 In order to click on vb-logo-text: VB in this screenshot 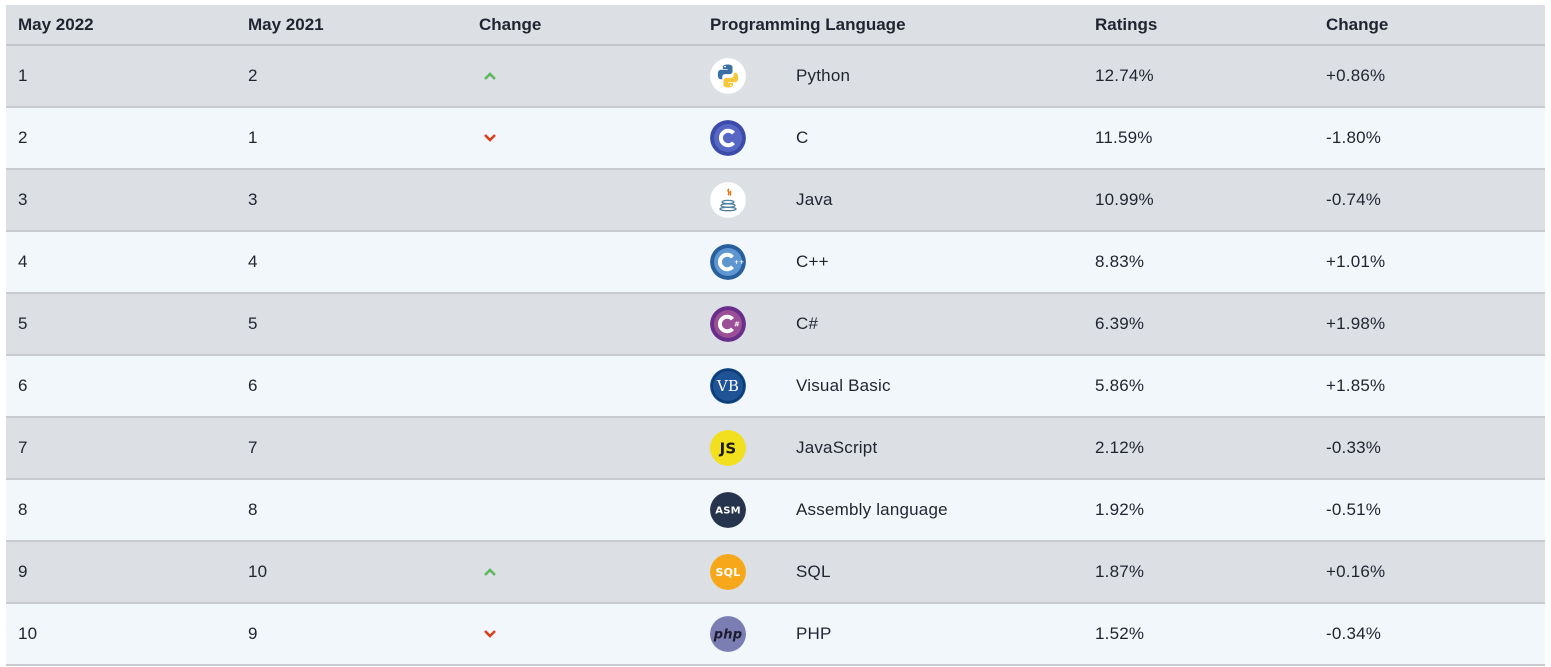, I will do `click(727, 386)`.